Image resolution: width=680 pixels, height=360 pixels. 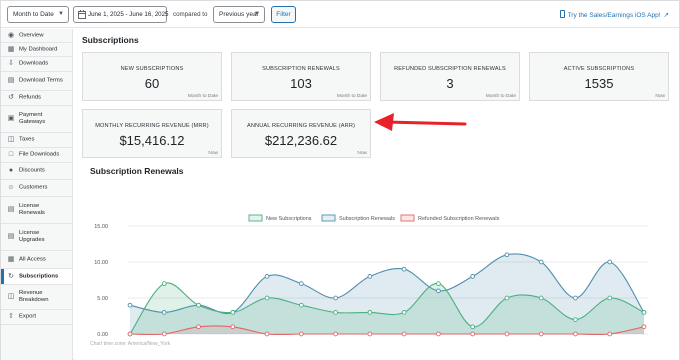 I want to click on date-range-picker: June 1, 2025 - June 16, 2025, so click(x=121, y=14).